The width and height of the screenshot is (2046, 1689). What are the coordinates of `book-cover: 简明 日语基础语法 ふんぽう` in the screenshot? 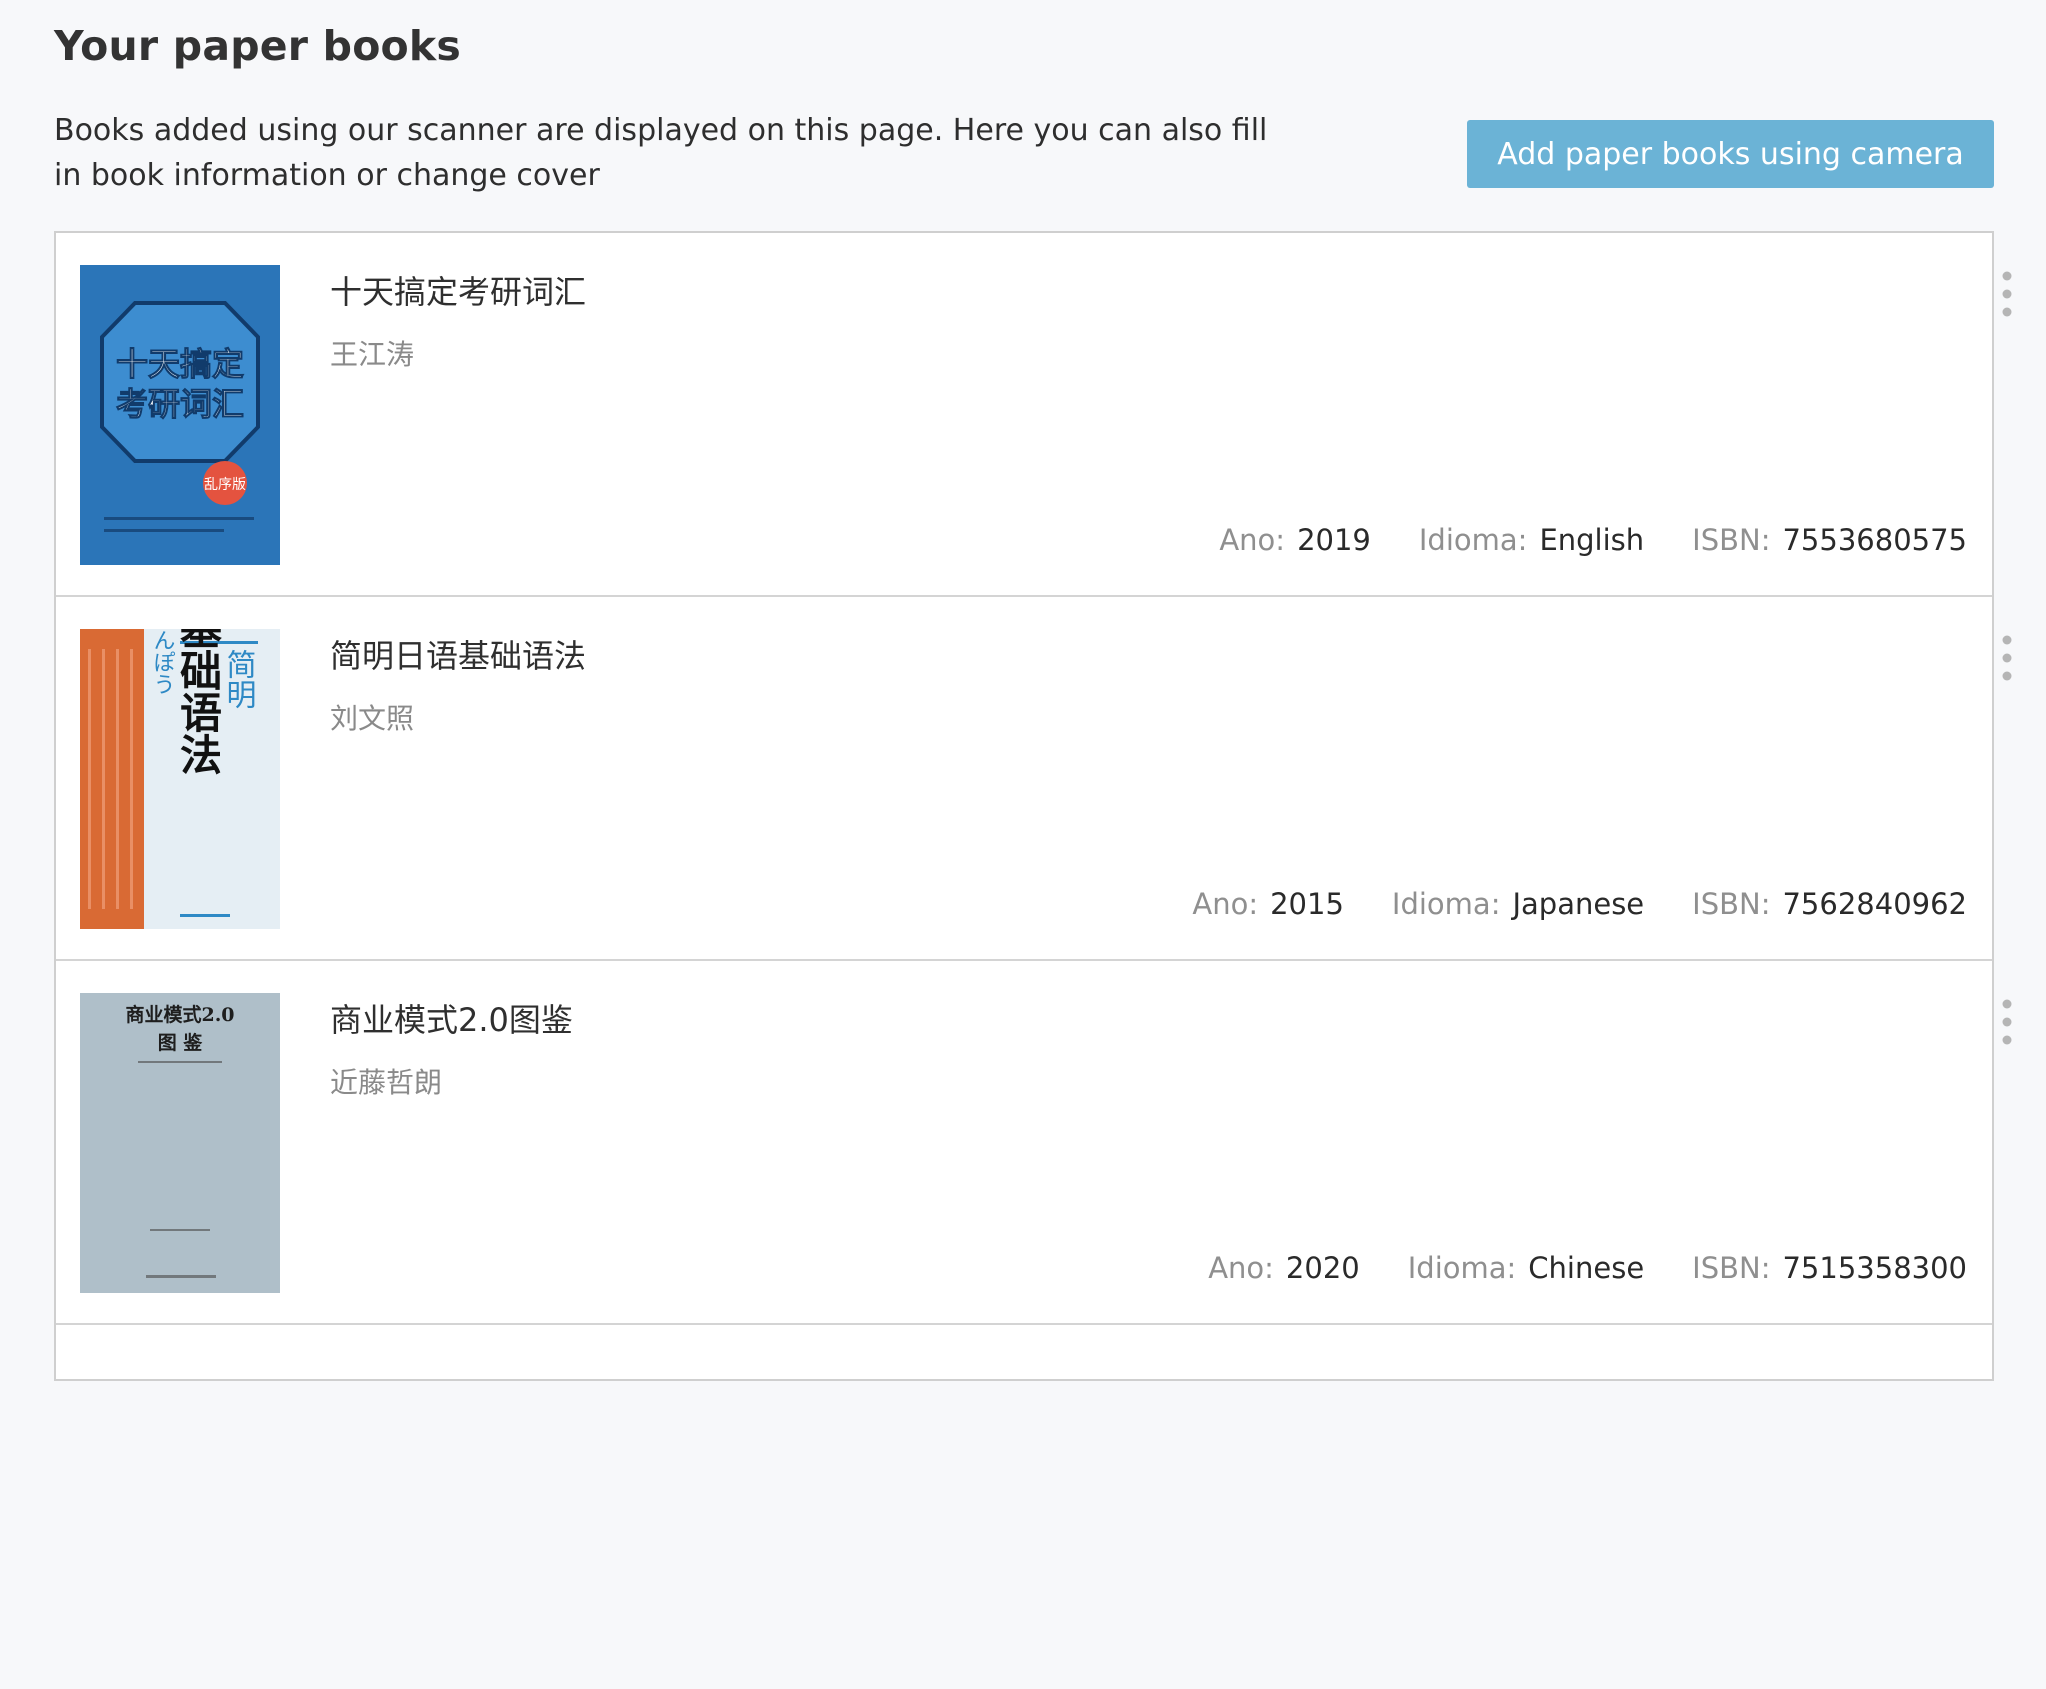 It's located at (180, 779).